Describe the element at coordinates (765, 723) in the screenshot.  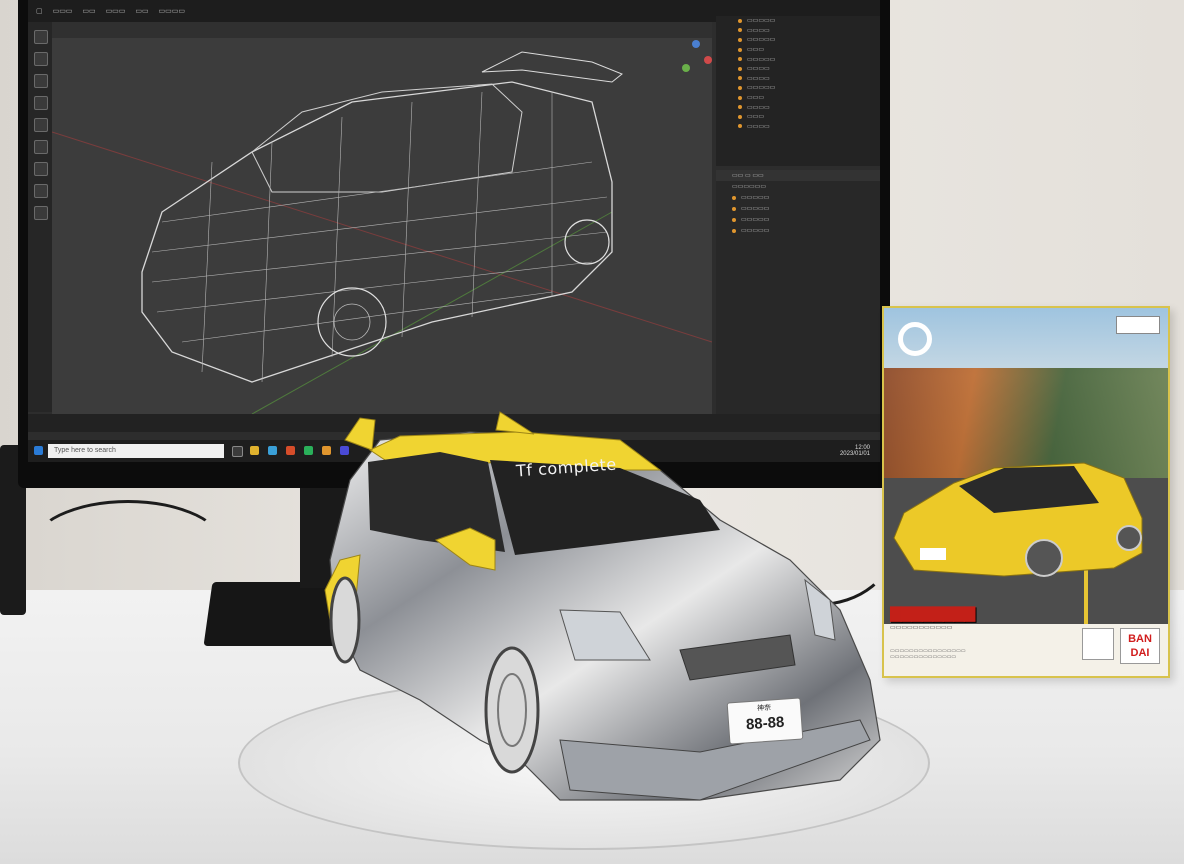
I see `plate-number: 88-88` at that location.